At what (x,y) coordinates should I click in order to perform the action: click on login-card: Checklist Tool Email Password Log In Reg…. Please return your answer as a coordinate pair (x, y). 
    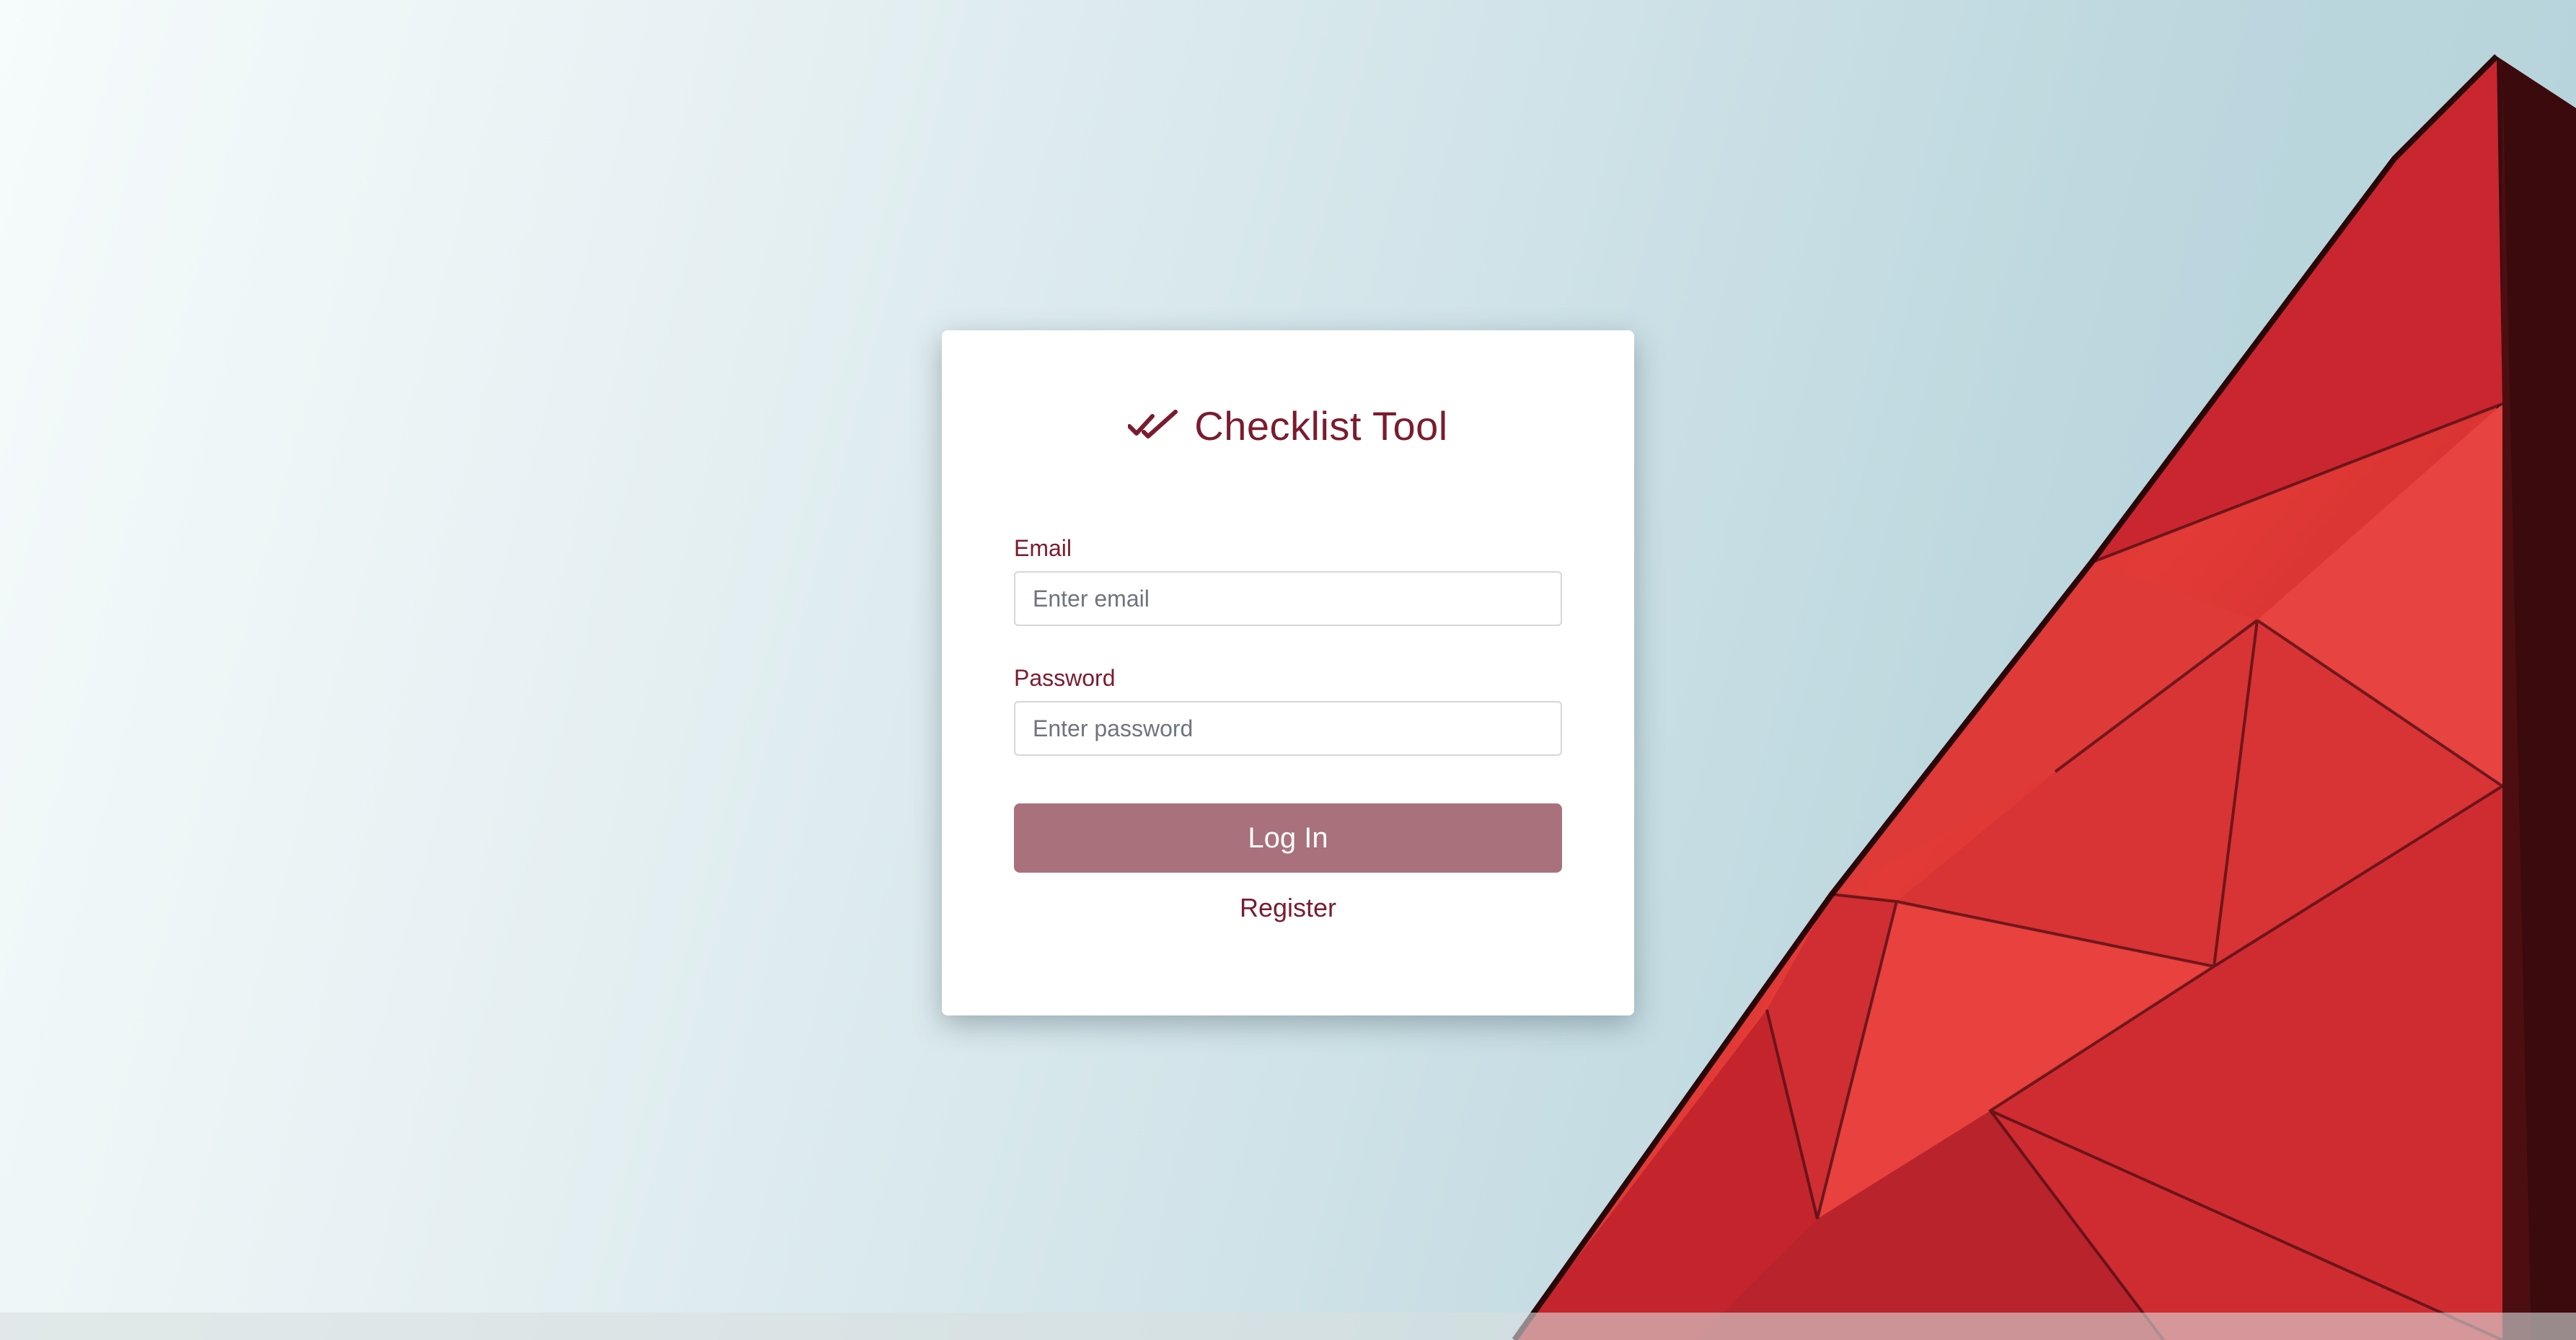
    Looking at the image, I should click on (1288, 672).